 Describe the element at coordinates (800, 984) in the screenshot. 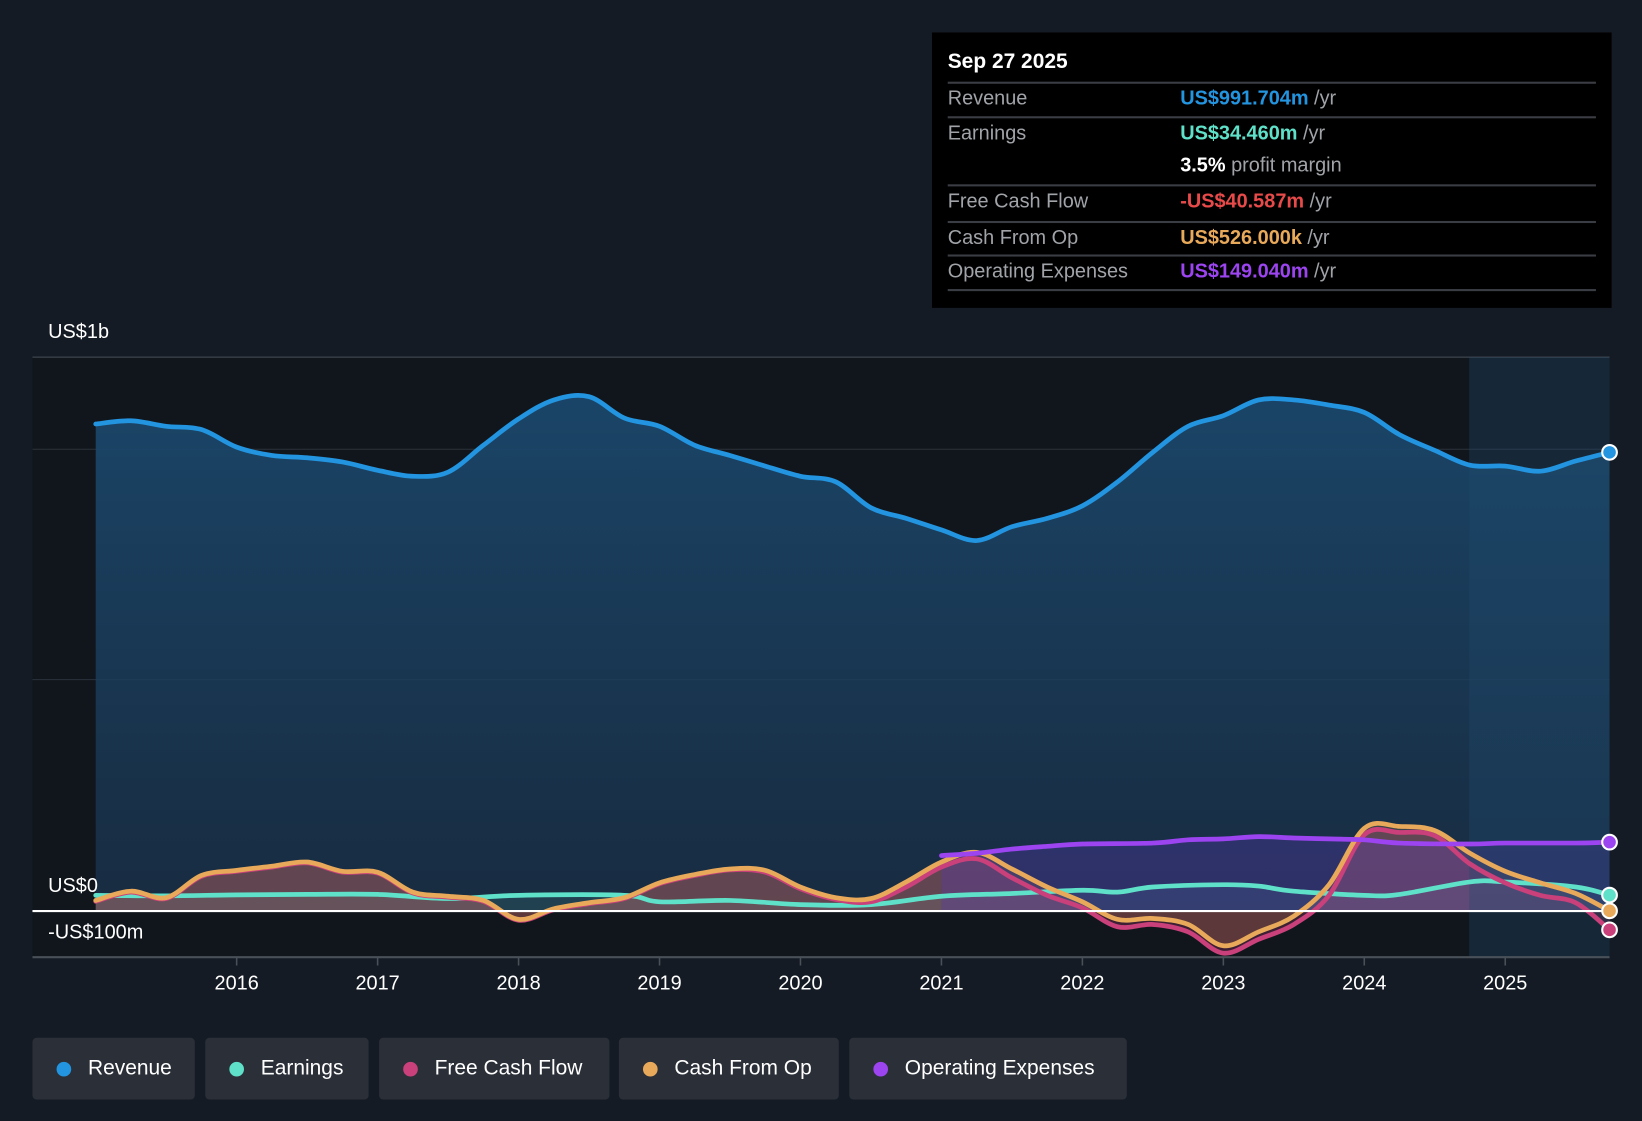

I see `x-tick-label: 2020` at that location.